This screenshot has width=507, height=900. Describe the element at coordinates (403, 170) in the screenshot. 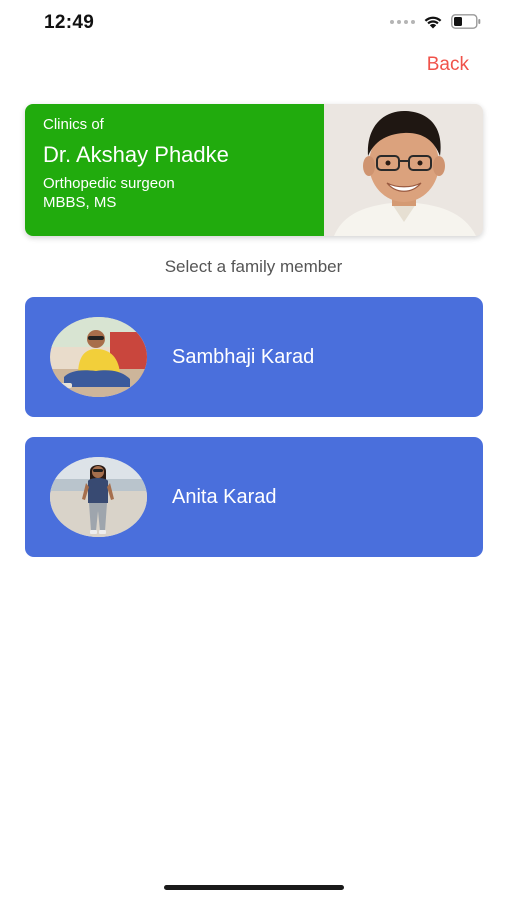

I see `doctor-photo` at that location.